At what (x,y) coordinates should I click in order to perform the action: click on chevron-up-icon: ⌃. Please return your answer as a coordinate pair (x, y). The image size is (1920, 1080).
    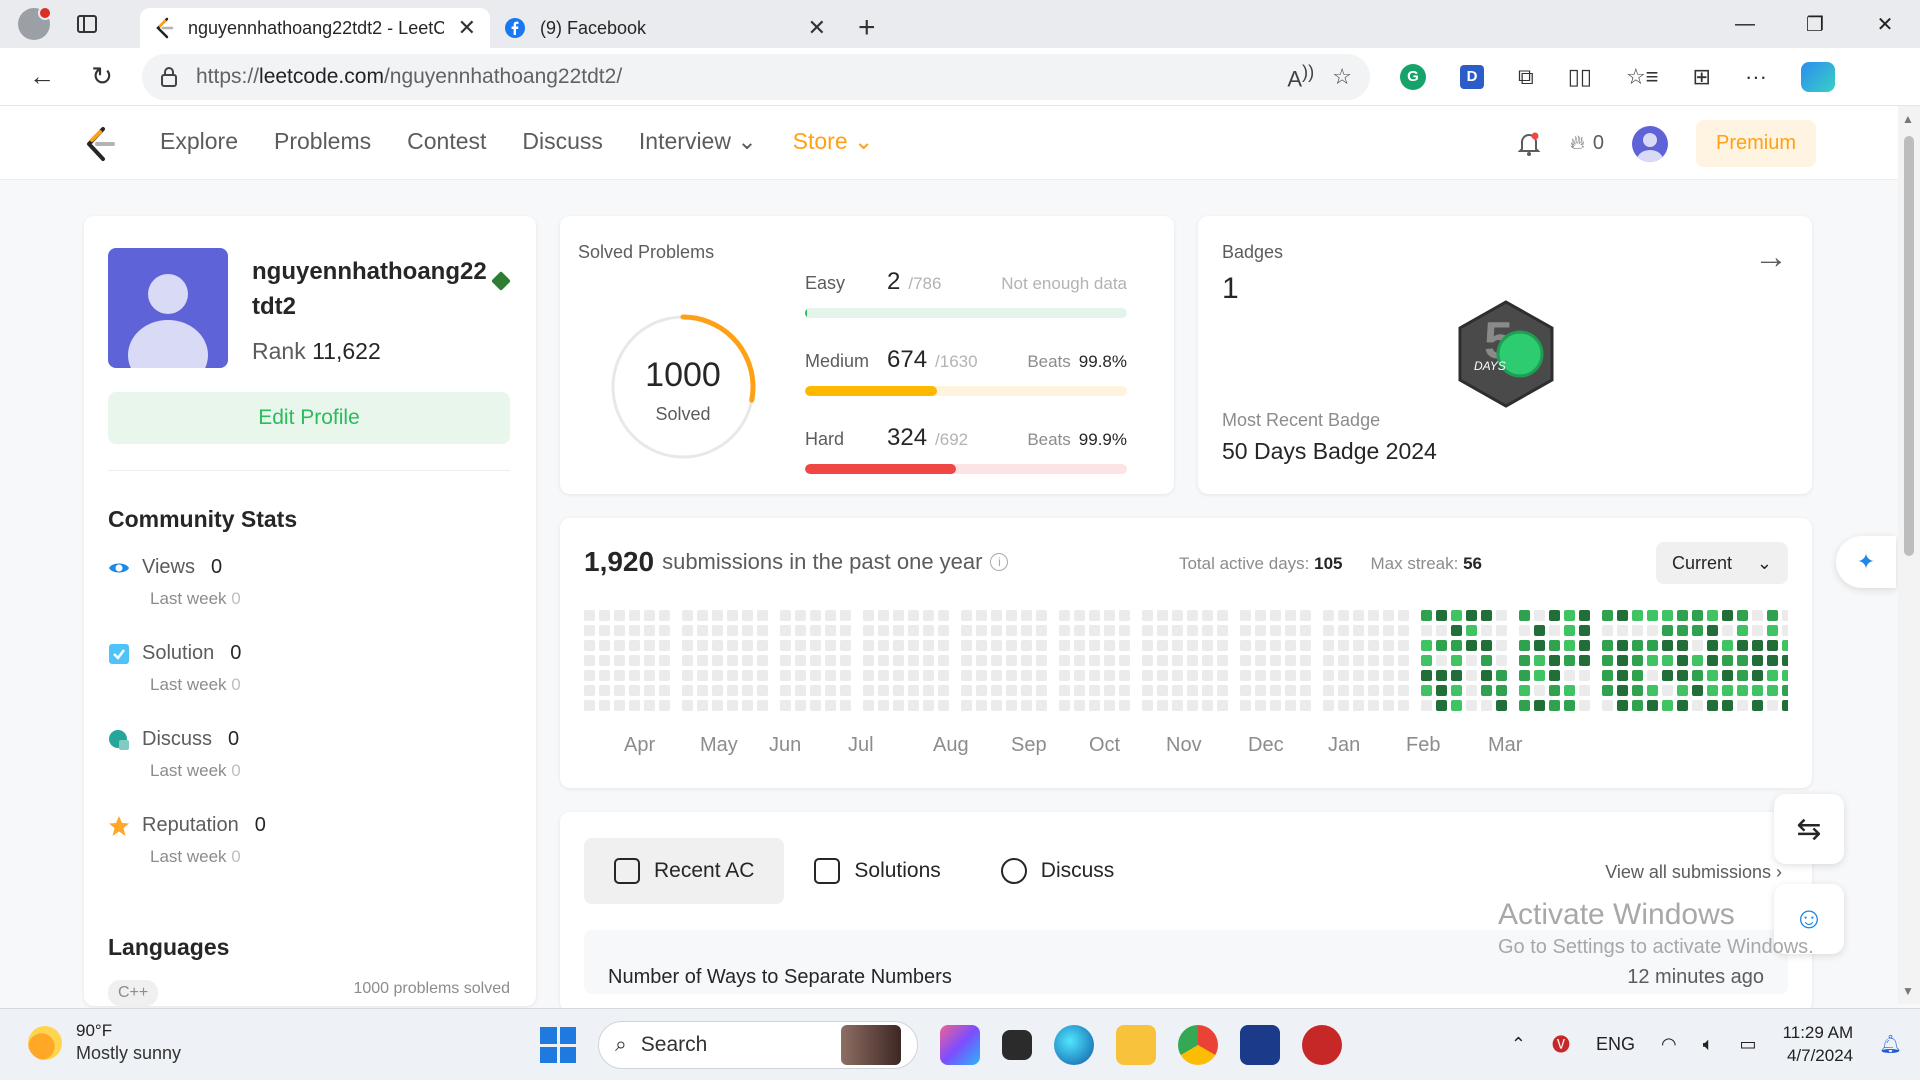
    Looking at the image, I should click on (1518, 1044).